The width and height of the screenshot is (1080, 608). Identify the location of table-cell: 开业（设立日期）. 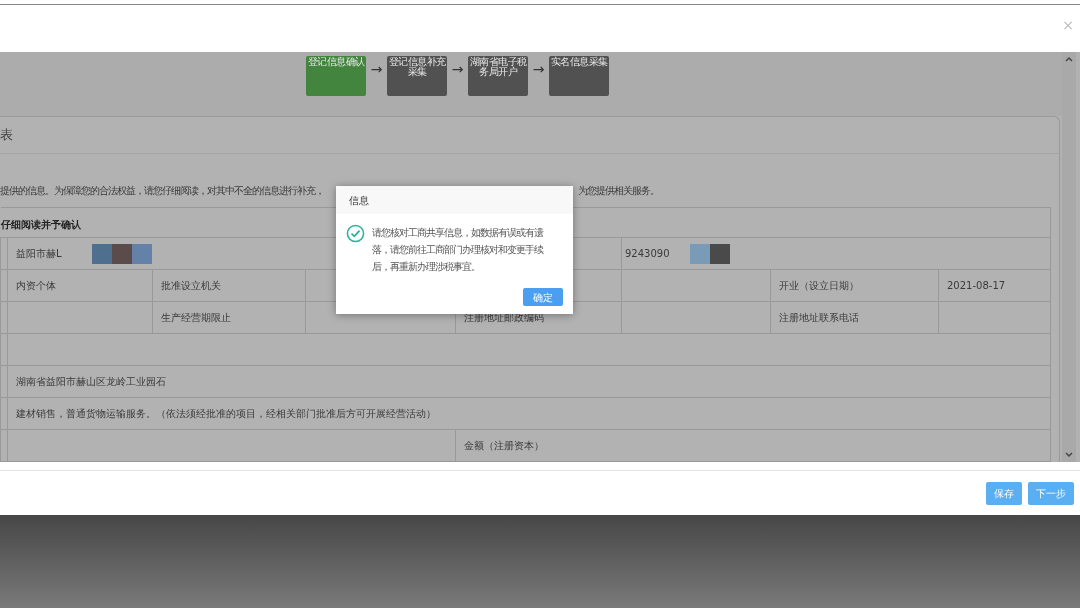
(819, 285).